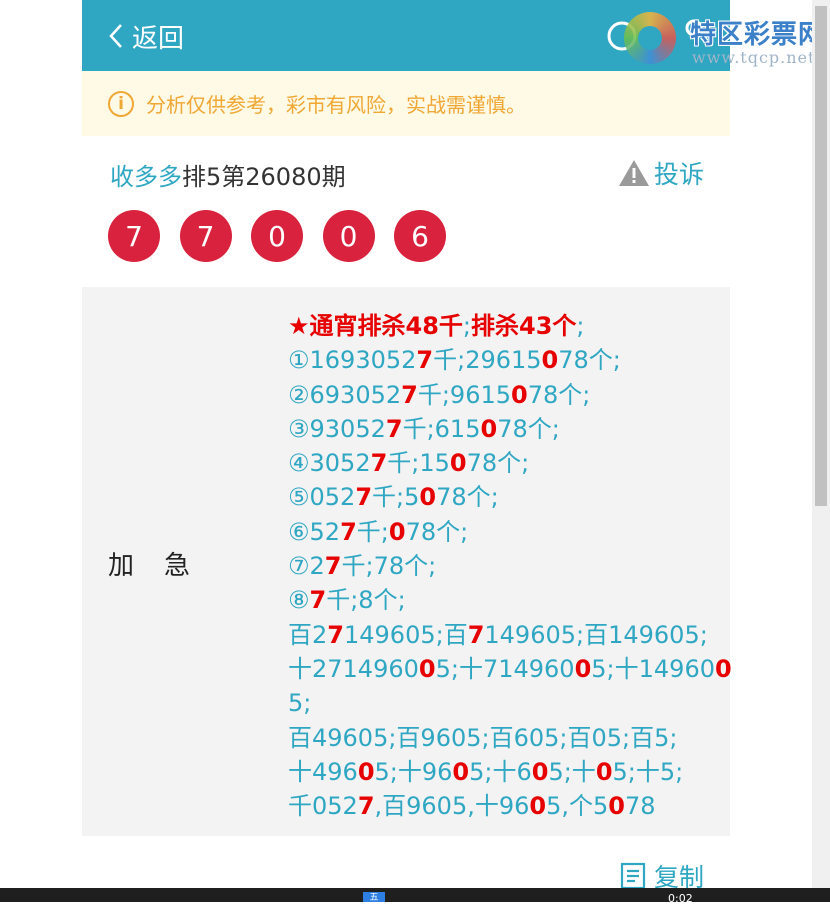  I want to click on line-text: 5;十, so click(572, 771).